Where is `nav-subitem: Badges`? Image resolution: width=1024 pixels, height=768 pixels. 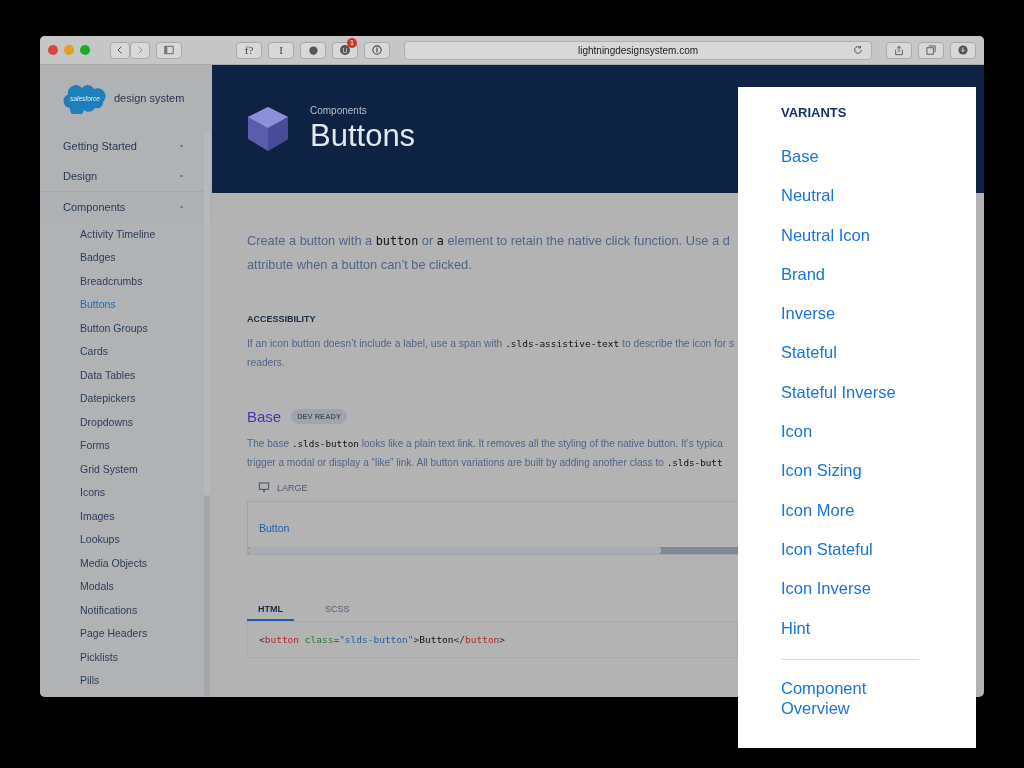
nav-subitem: Badges is located at coordinates (126, 257).